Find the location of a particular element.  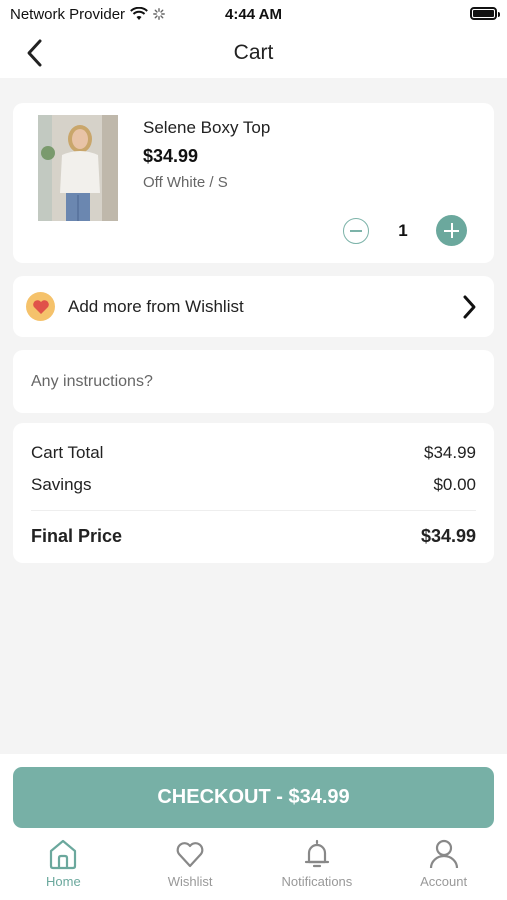

activity-spinner-icon is located at coordinates (159, 14).